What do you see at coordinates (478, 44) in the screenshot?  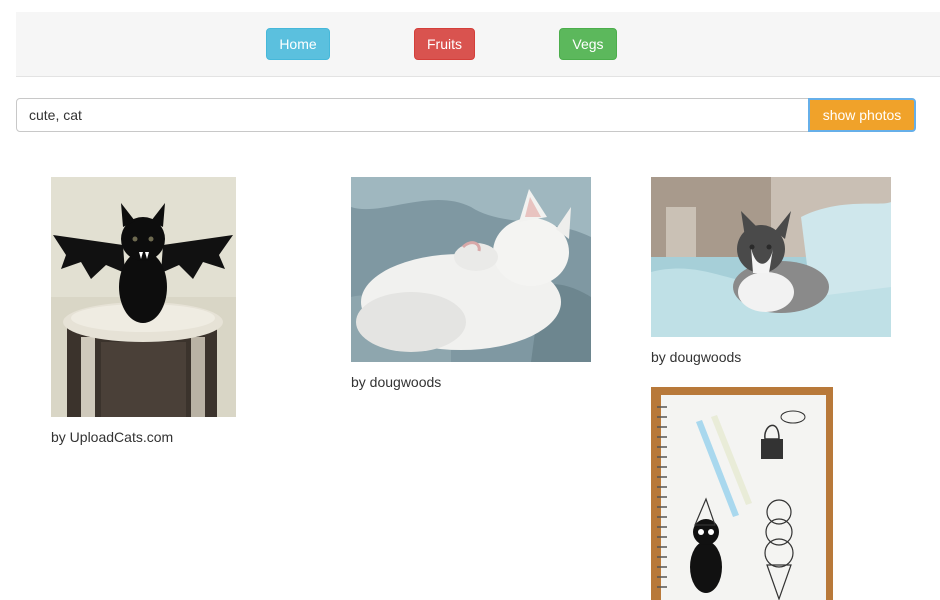 I see `navbar: Home Fruits Vegs` at bounding box center [478, 44].